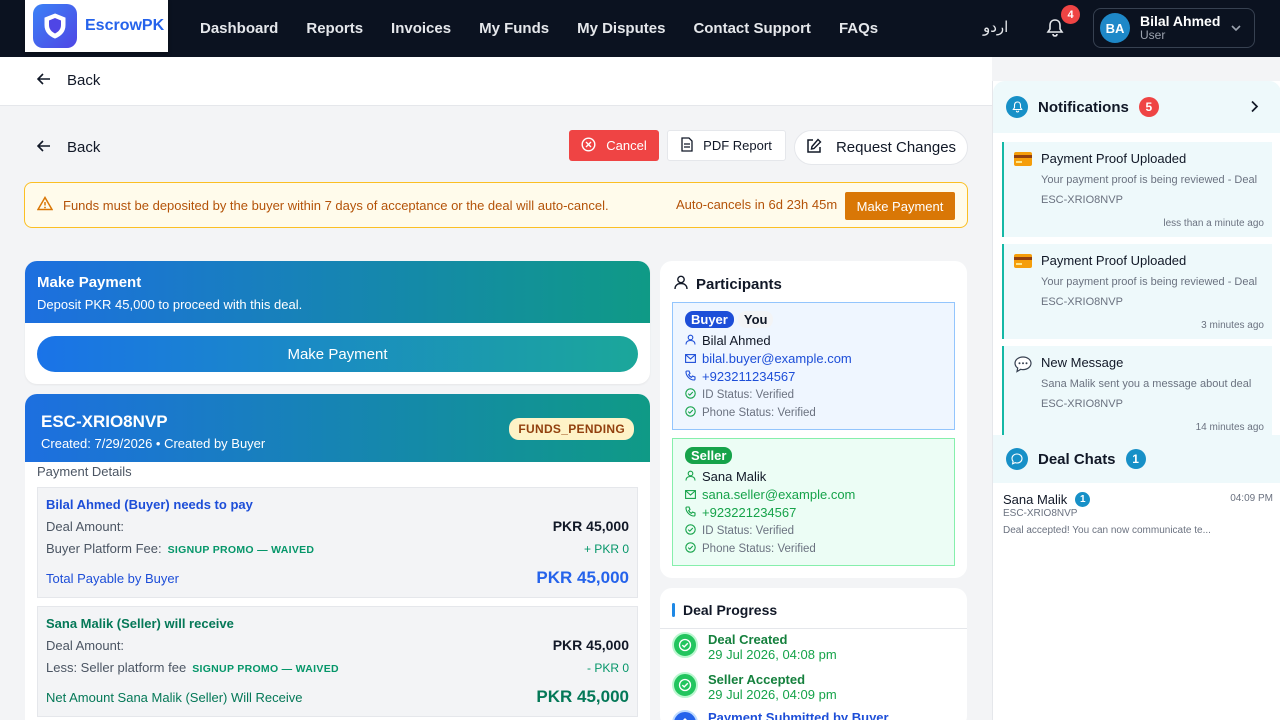  I want to click on notifications-header: Notifications 5, so click(1136, 107).